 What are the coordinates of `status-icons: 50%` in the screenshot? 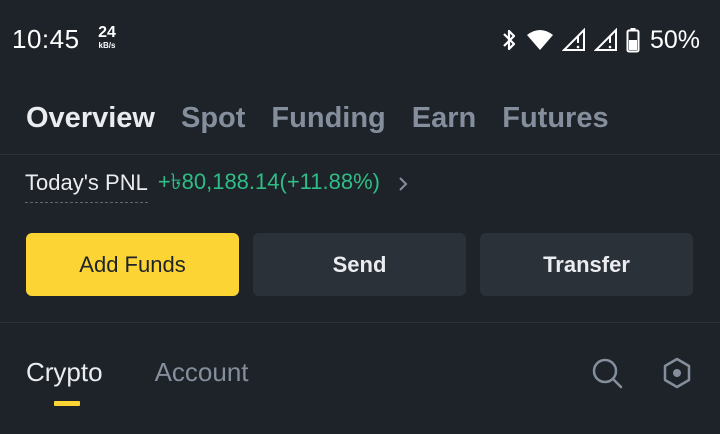 It's located at (600, 40).